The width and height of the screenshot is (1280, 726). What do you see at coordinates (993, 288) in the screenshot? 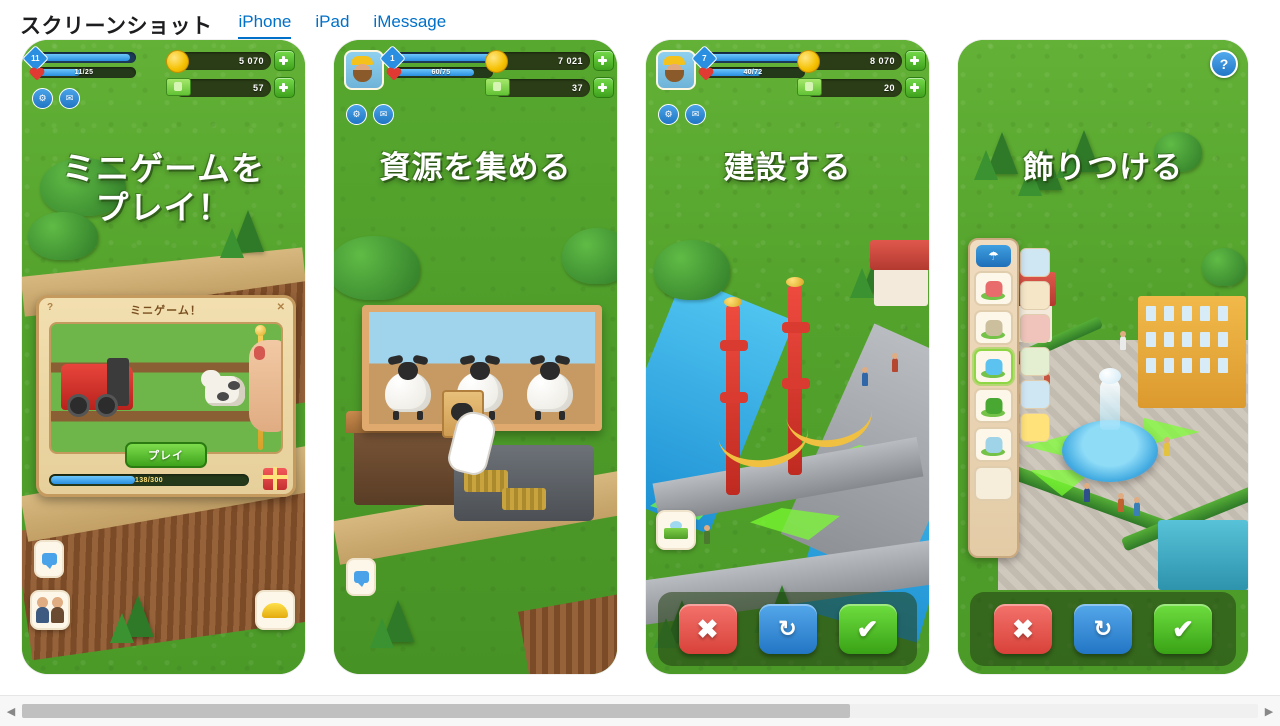
I see `palette-item-flower-bed` at bounding box center [993, 288].